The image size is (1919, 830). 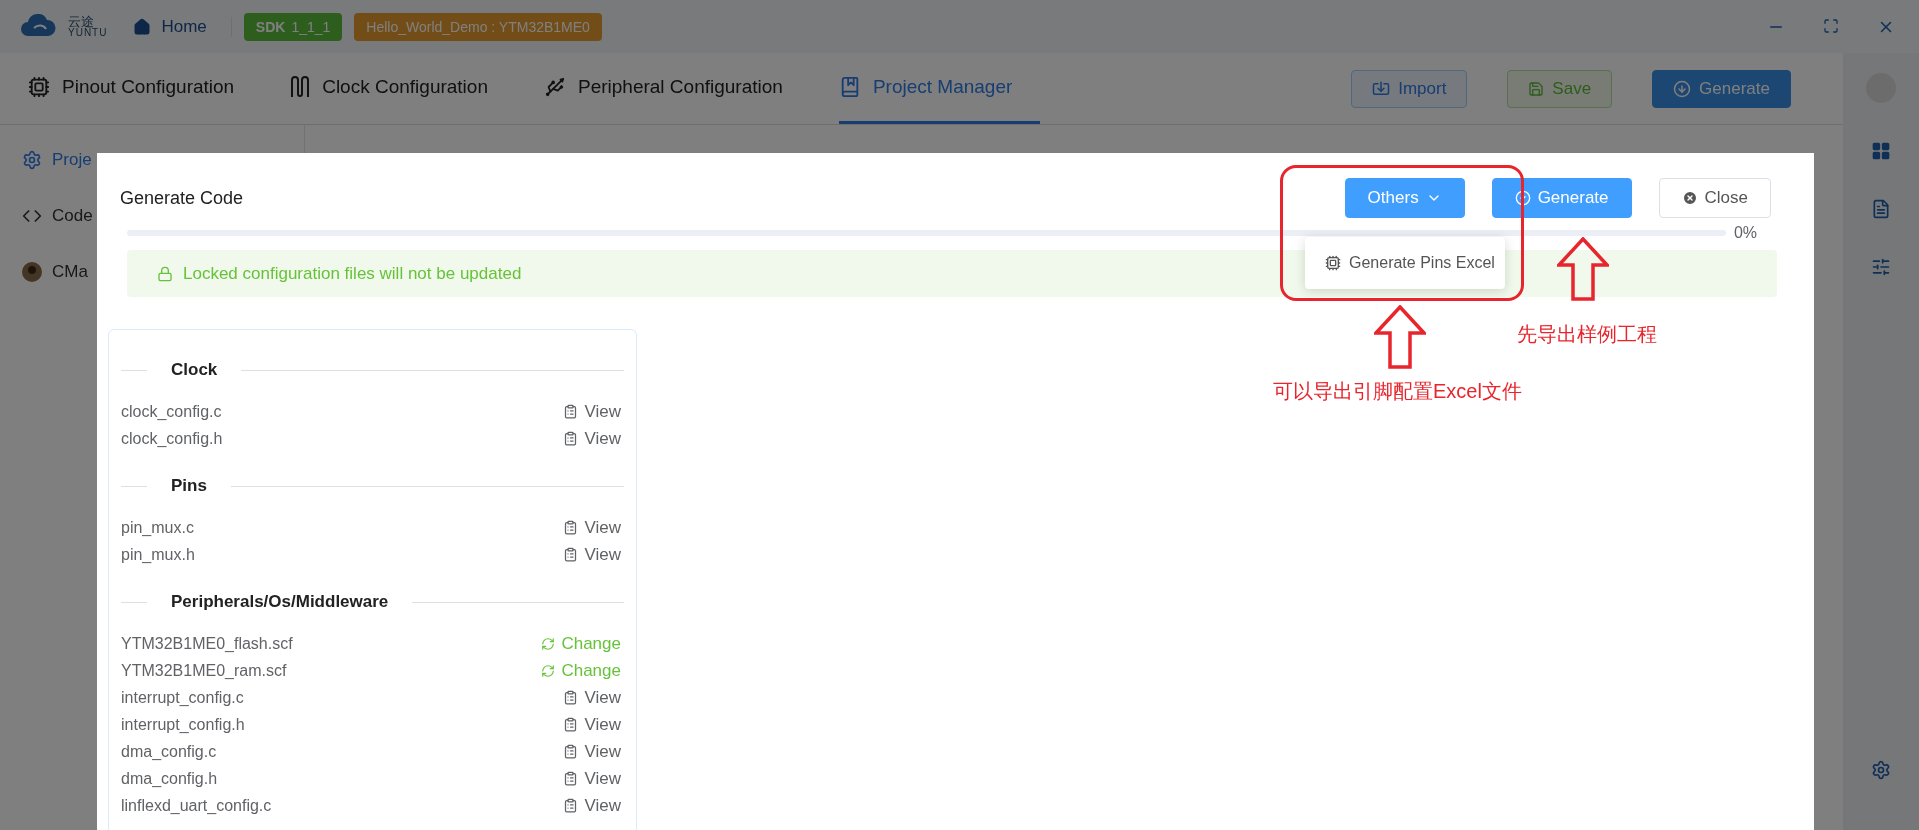 What do you see at coordinates (81, 21) in the screenshot?
I see `logo-text: 云途` at bounding box center [81, 21].